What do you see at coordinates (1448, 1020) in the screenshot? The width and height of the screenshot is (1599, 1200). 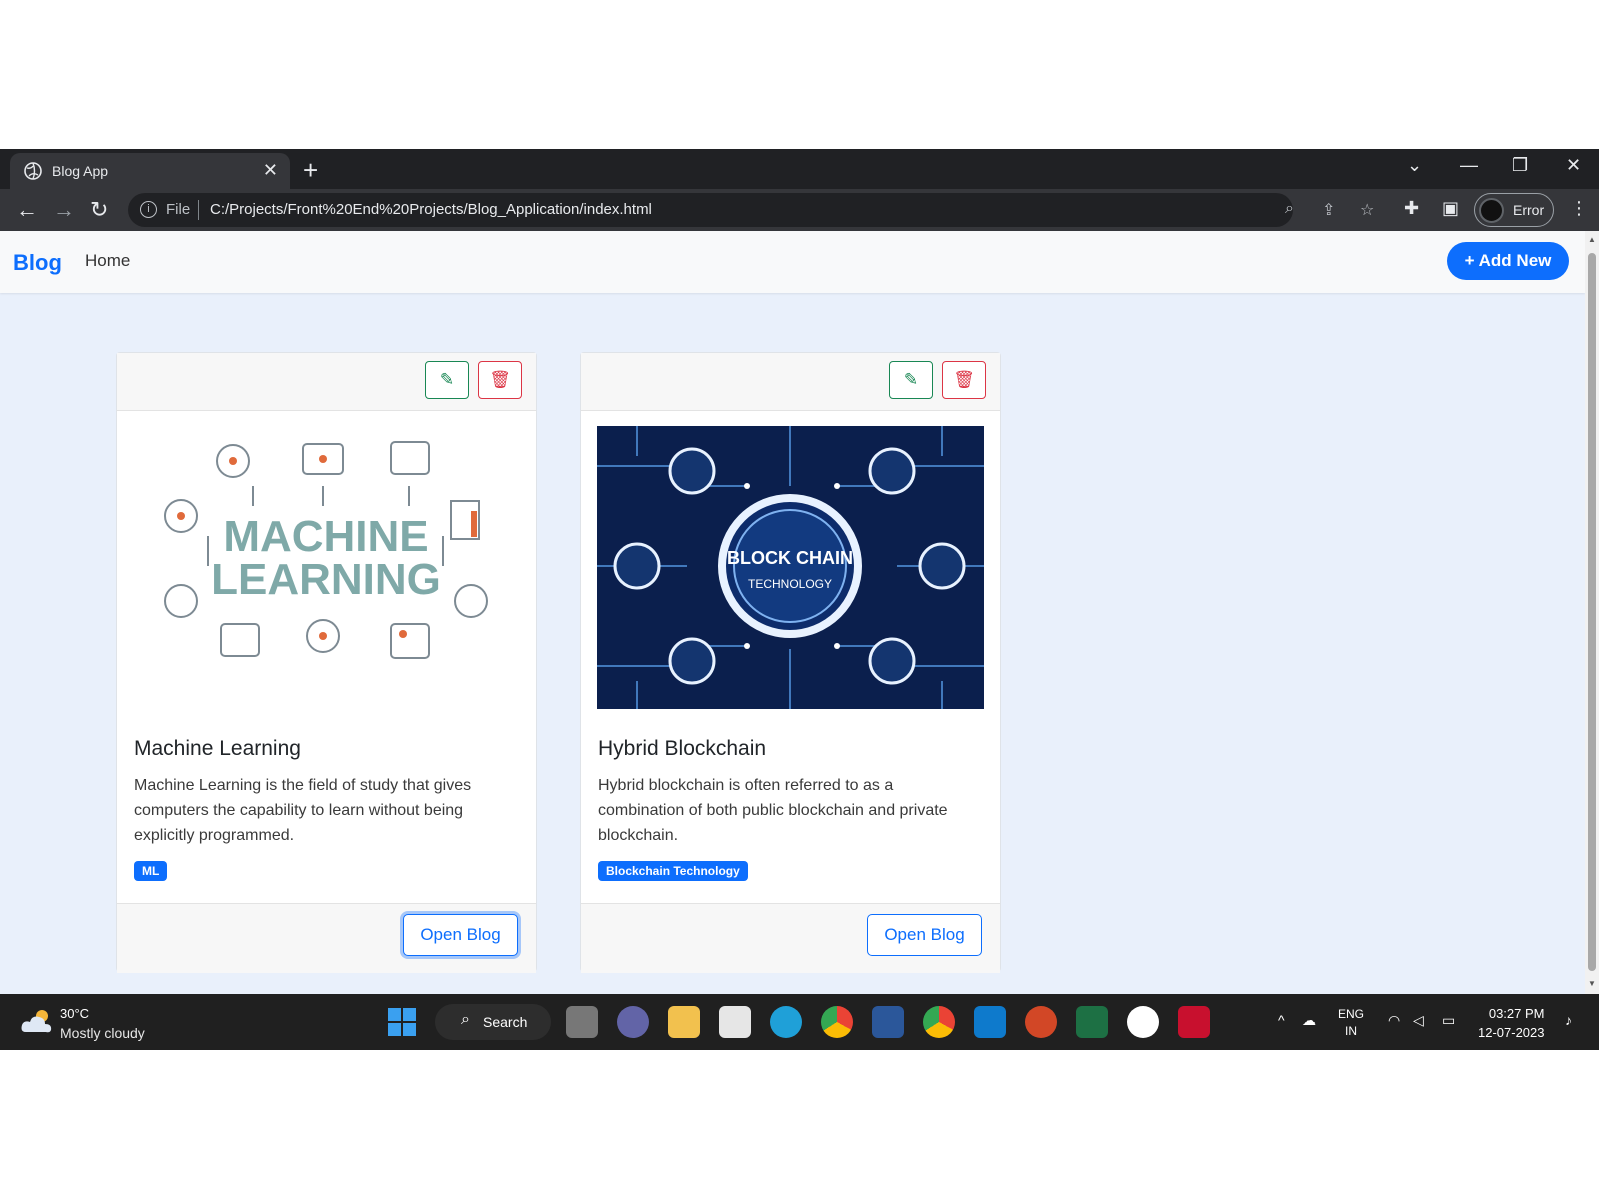 I see `battery-icon: ▭` at bounding box center [1448, 1020].